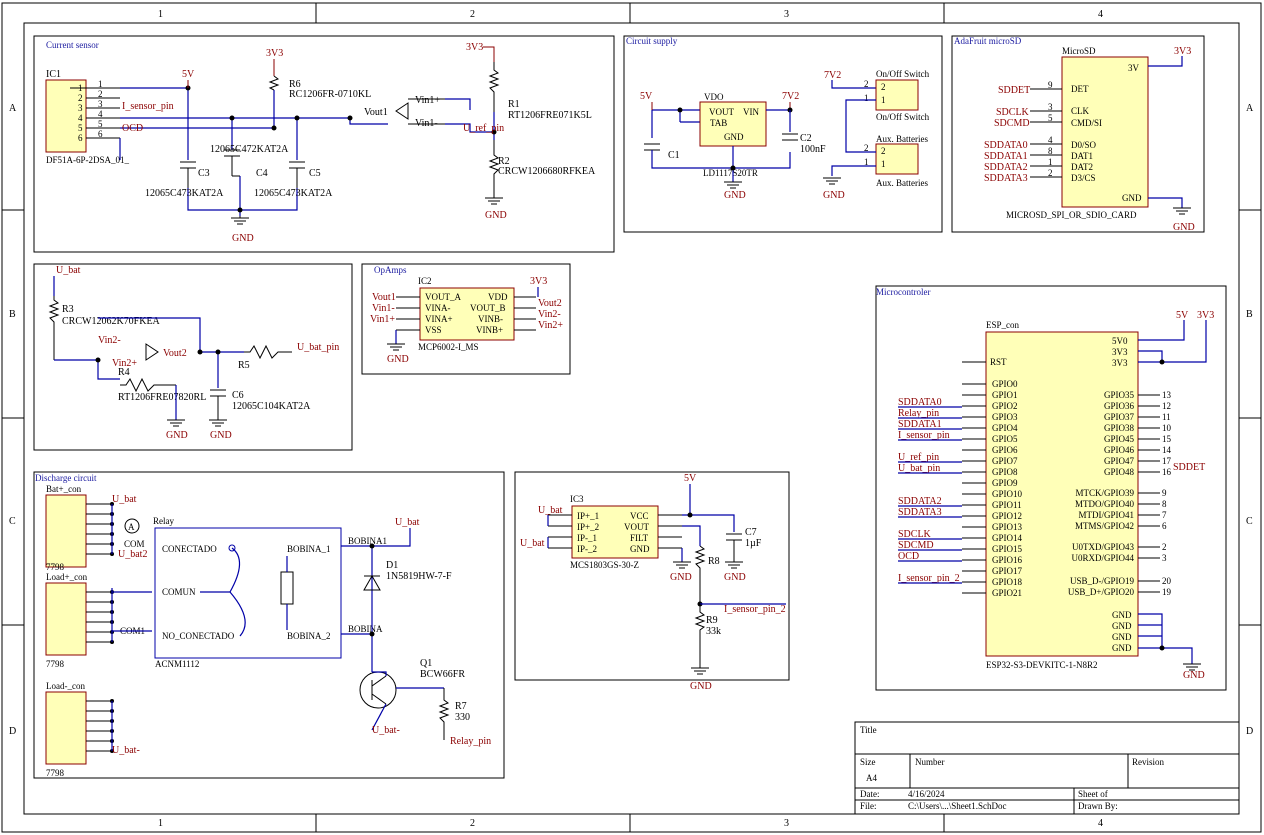 Image resolution: width=1264 pixels, height=835 pixels. Describe the element at coordinates (72, 45) in the screenshot. I see `current-sensor-title: Current sensor` at that location.